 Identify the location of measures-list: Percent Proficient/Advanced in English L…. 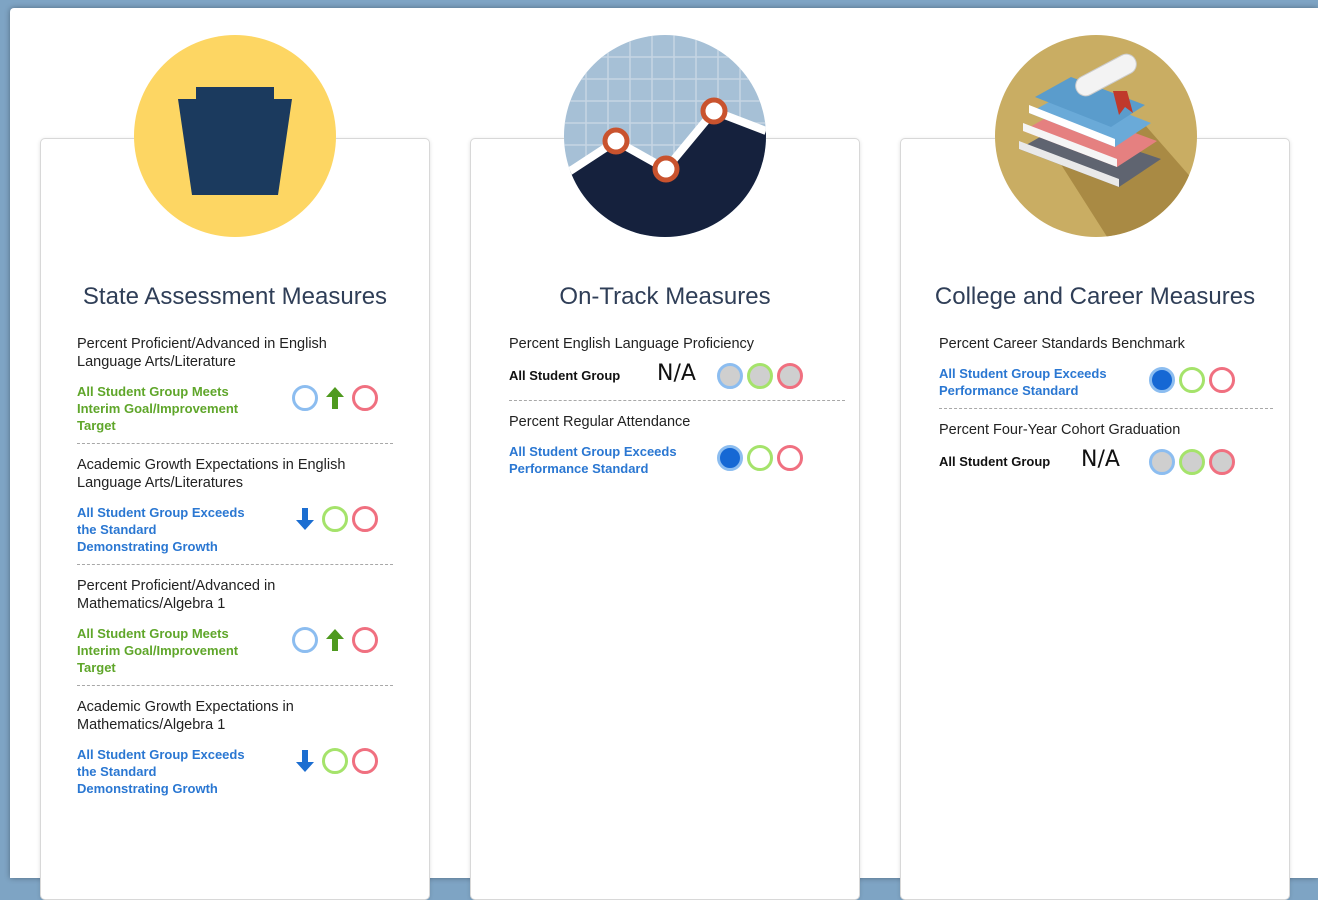
(235, 576).